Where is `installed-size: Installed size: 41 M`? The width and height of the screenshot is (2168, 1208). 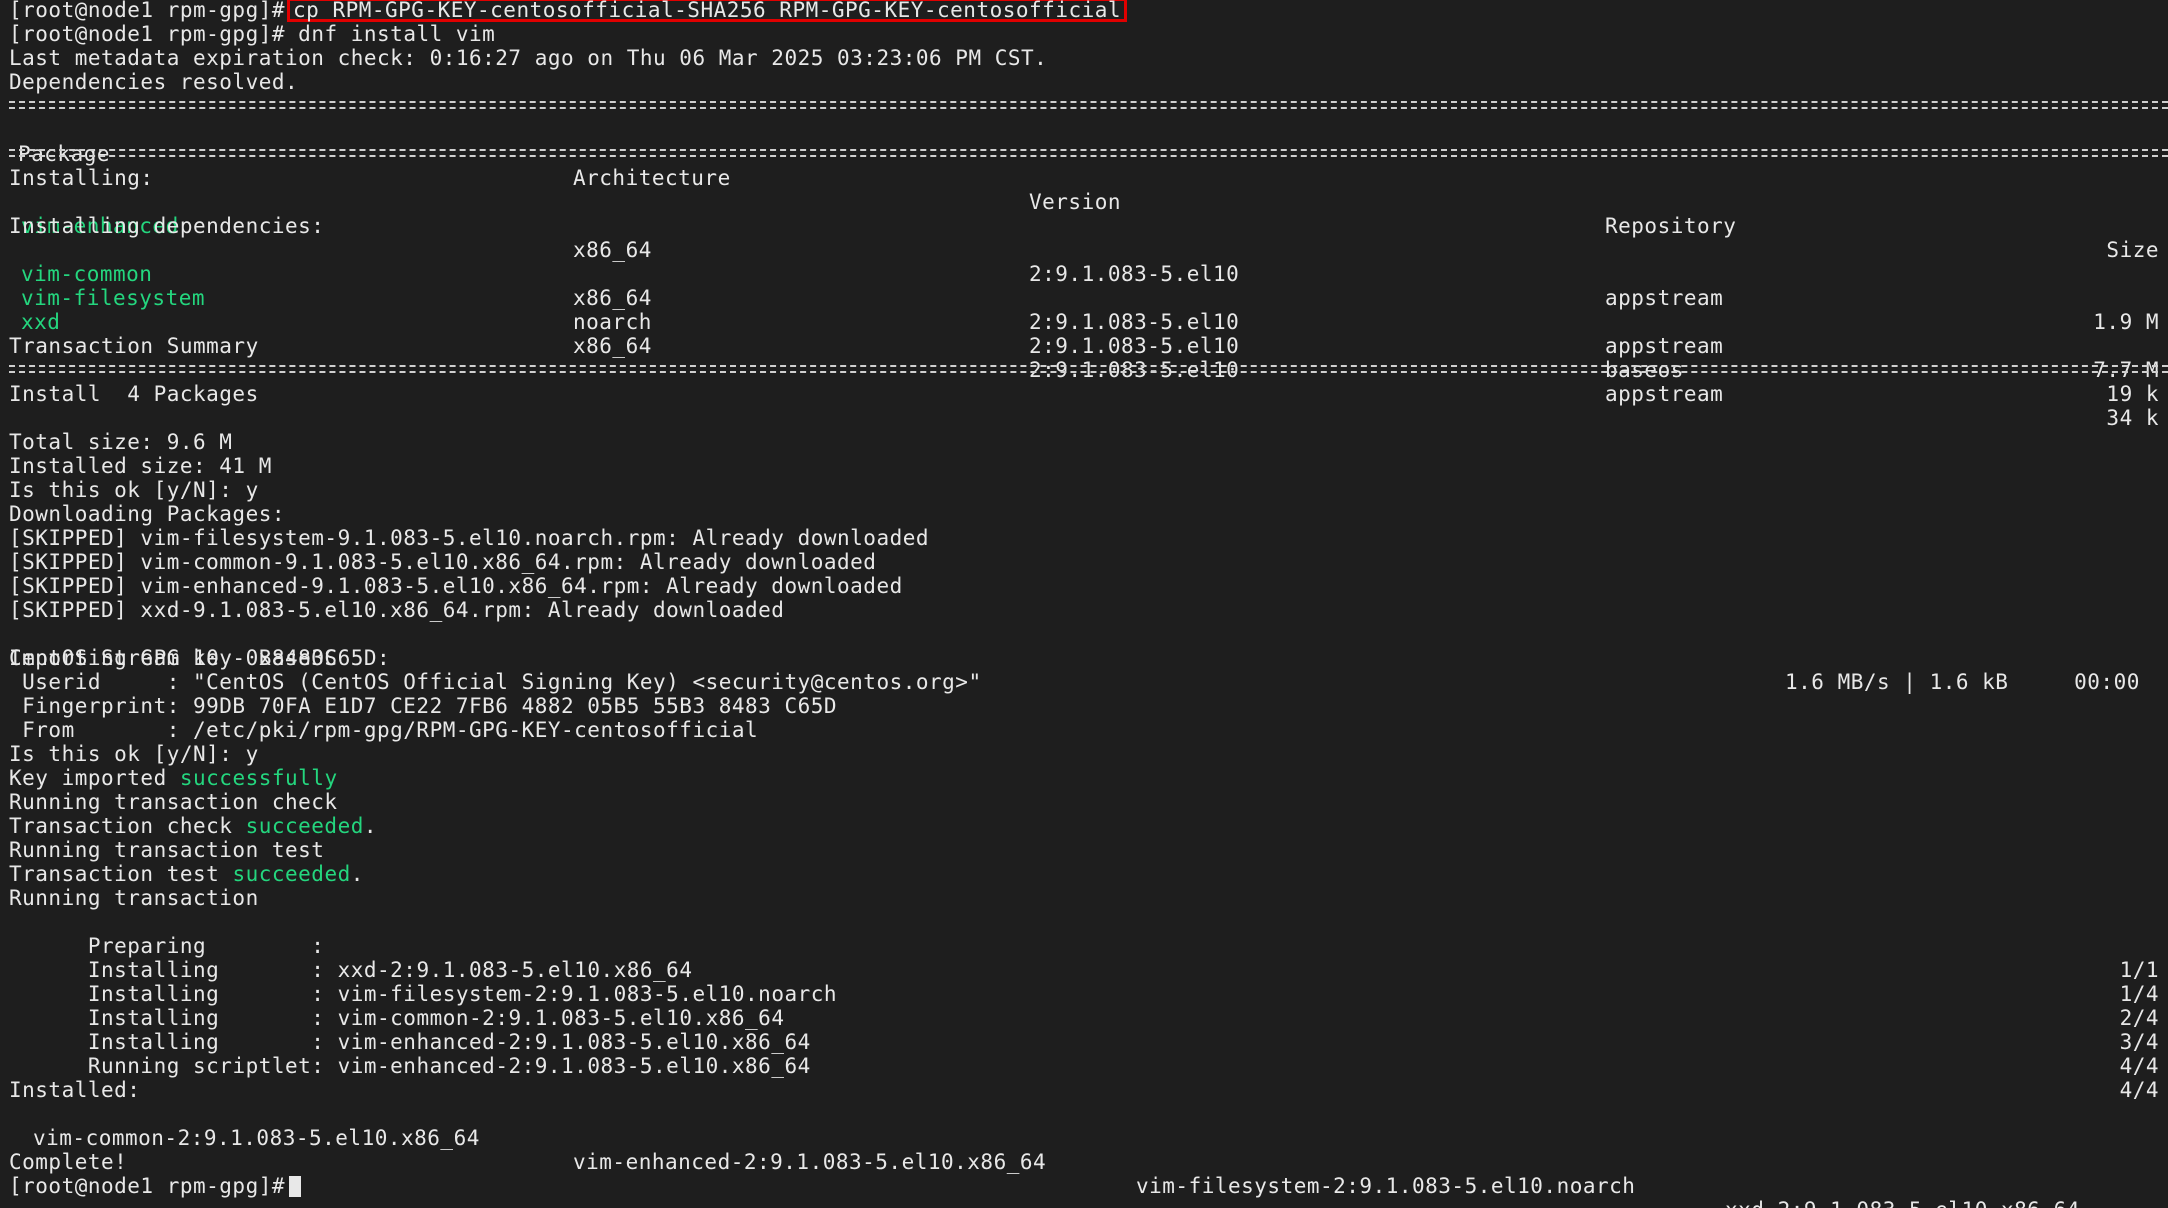 installed-size: Installed size: 41 M is located at coordinates (140, 466).